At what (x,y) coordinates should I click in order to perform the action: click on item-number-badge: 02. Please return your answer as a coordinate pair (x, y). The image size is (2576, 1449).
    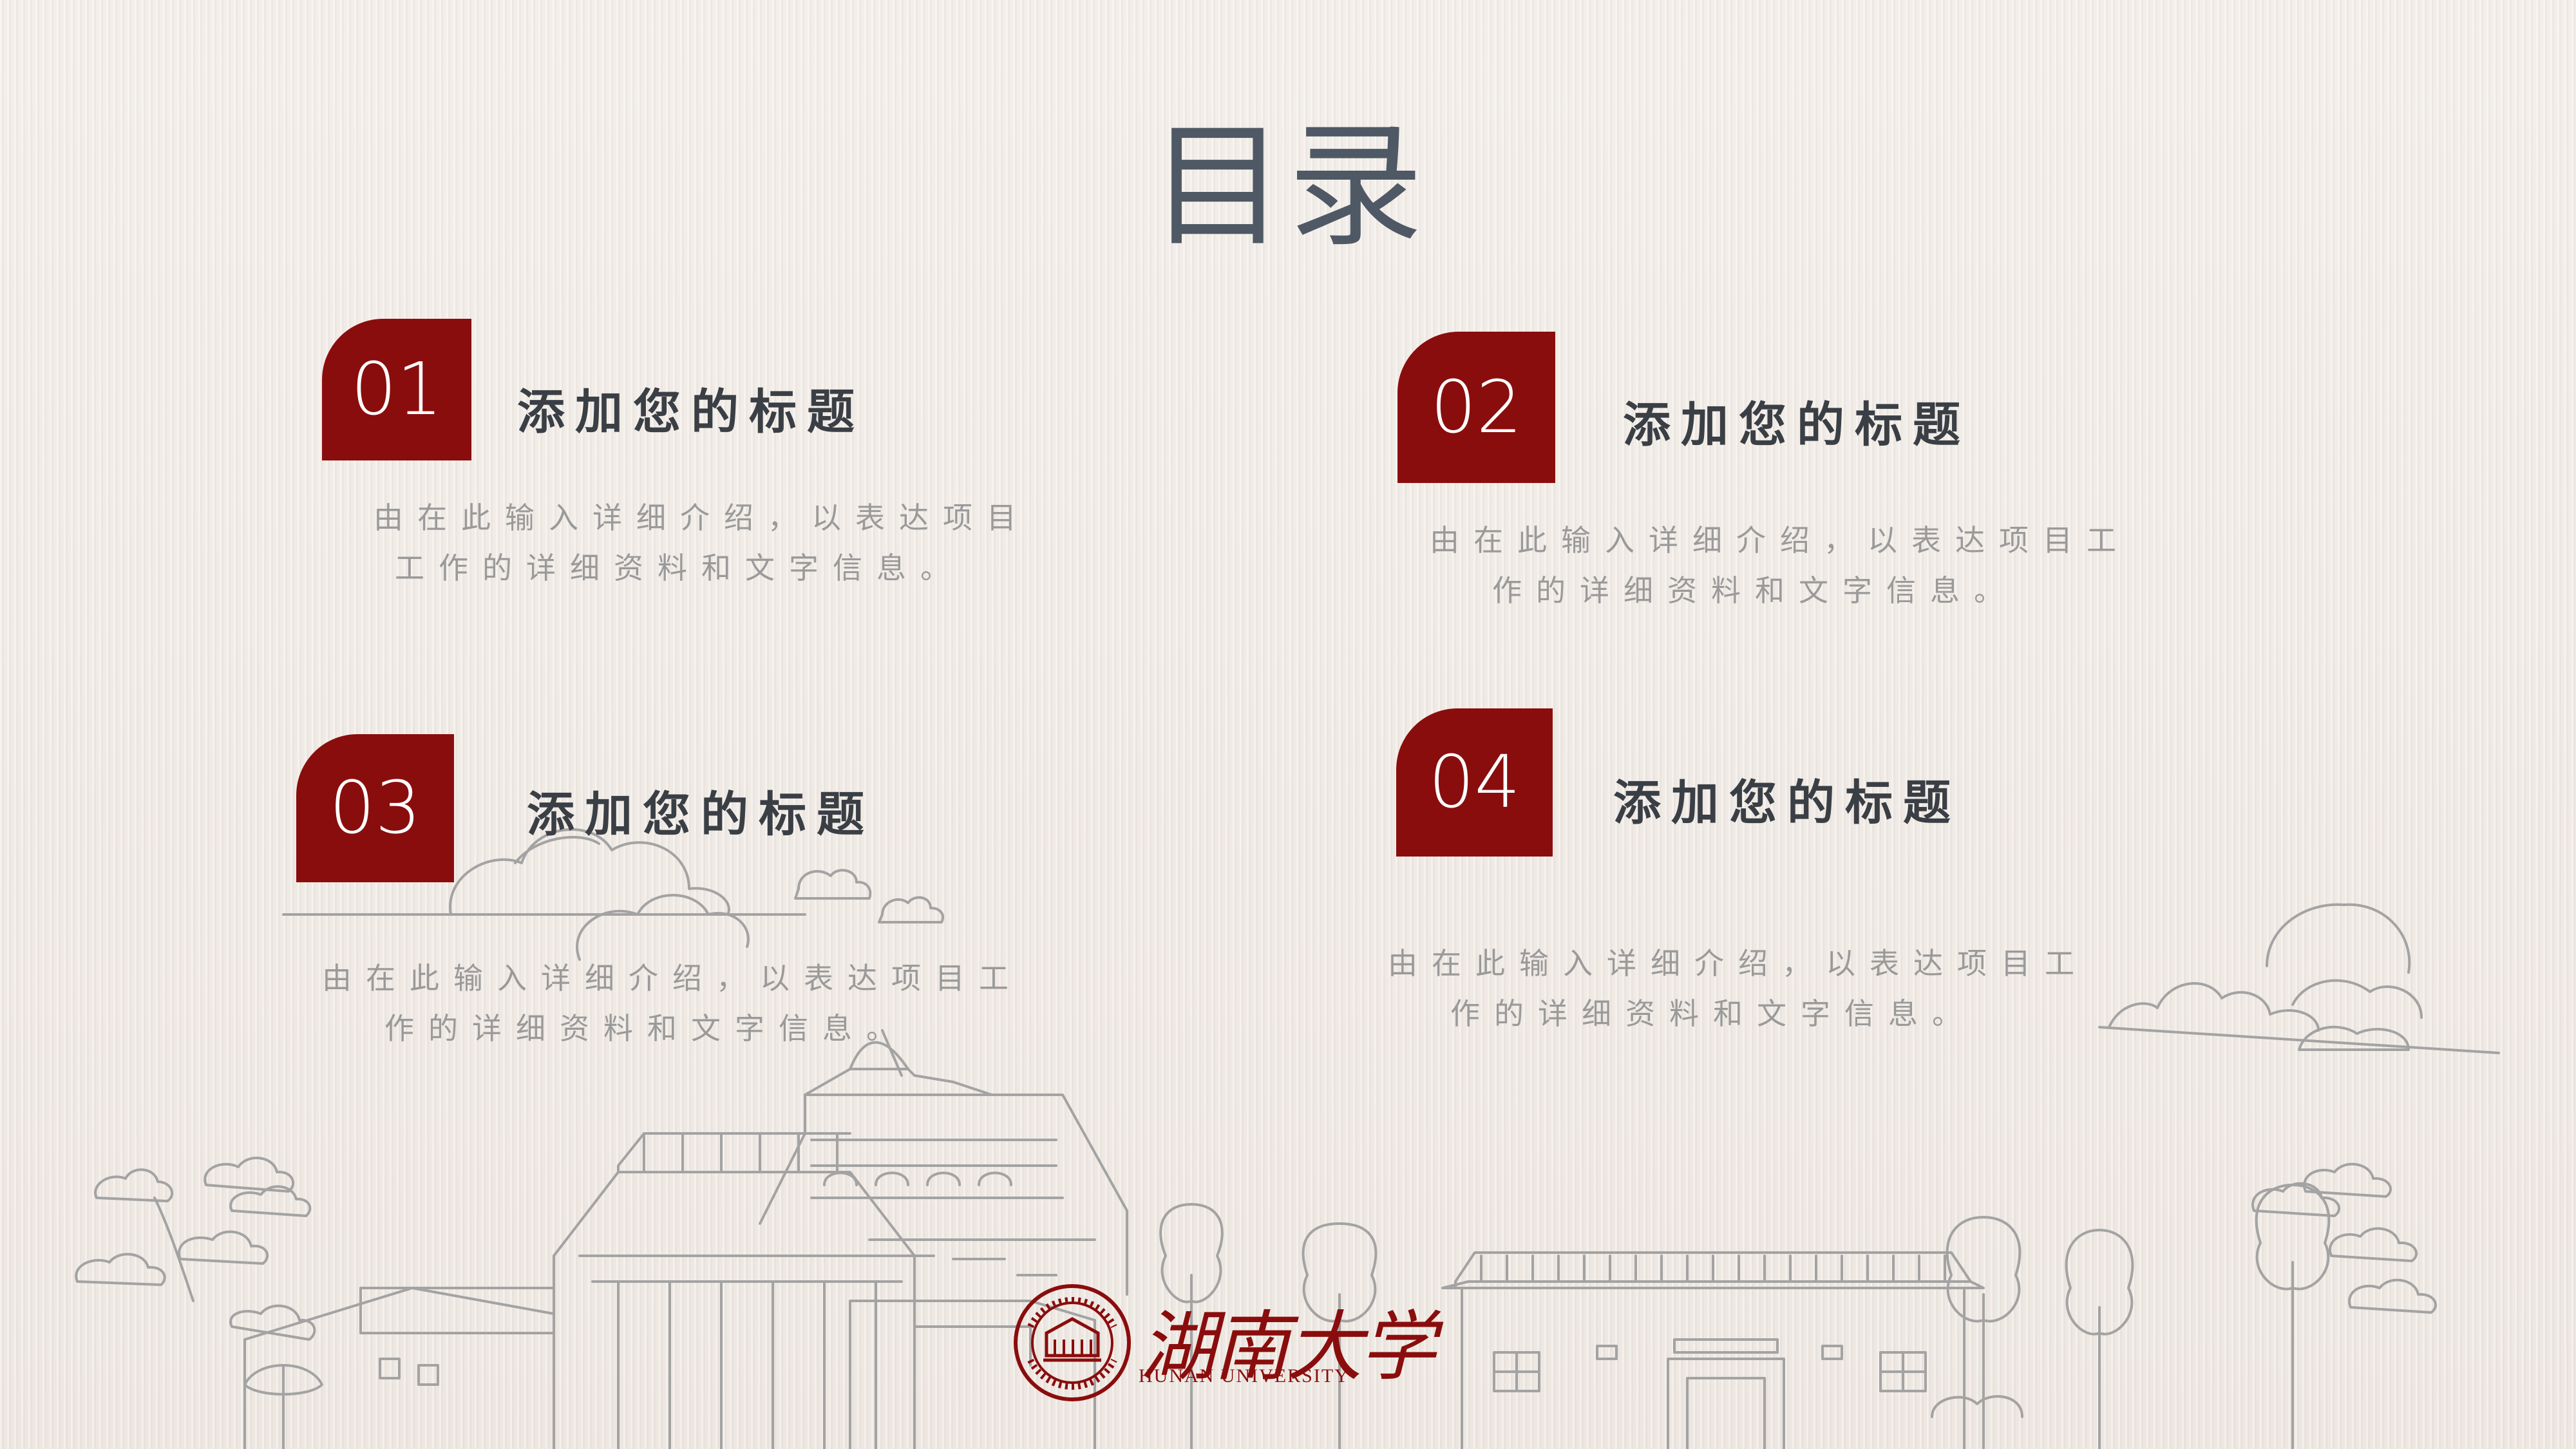
    Looking at the image, I should click on (1476, 407).